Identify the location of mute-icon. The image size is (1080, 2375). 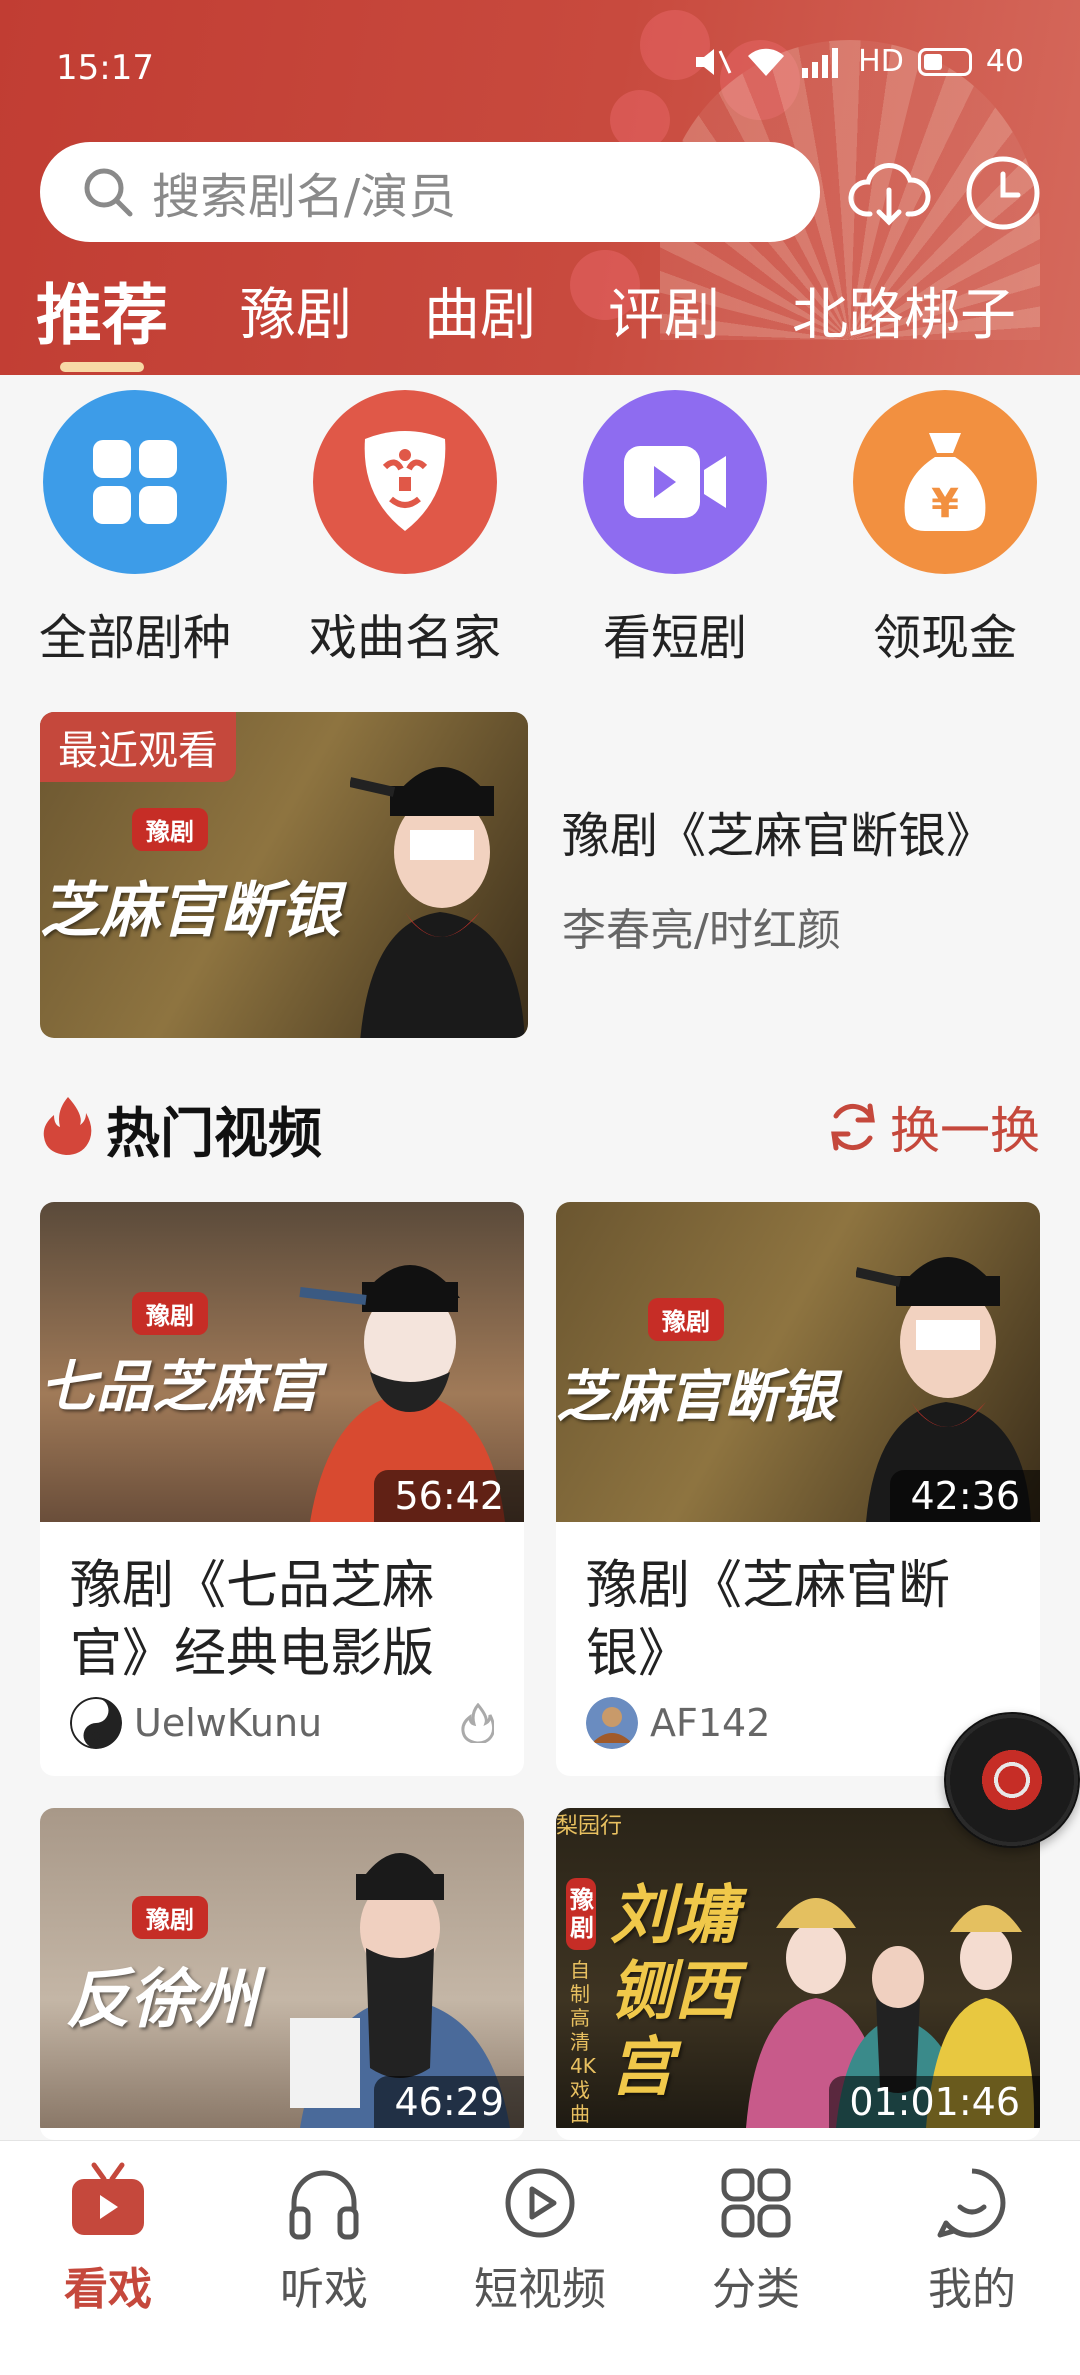
(714, 61).